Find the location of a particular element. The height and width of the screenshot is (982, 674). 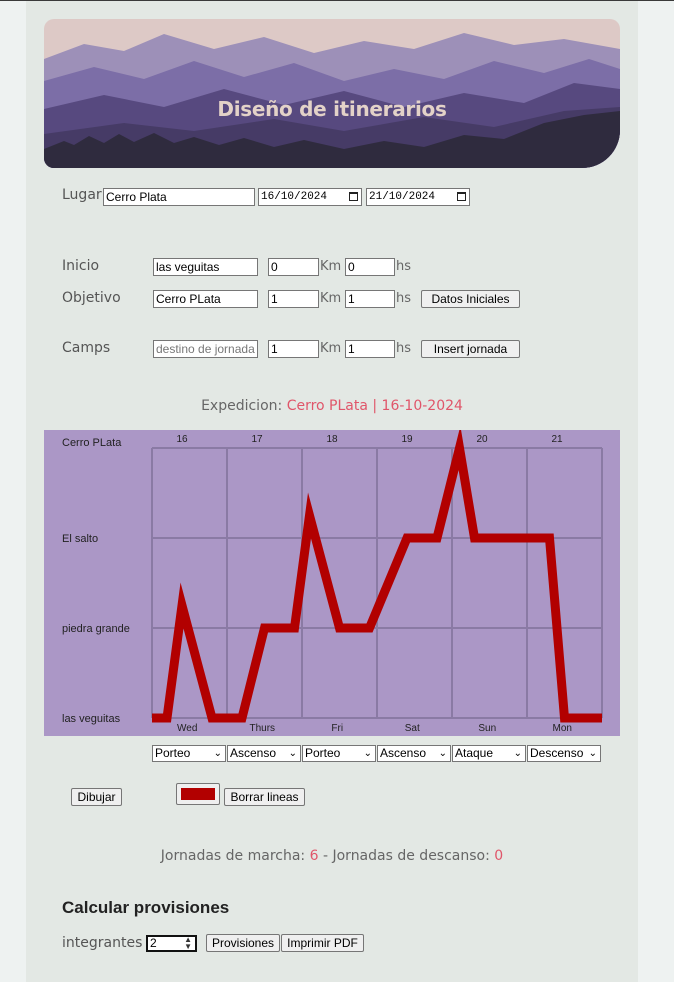

y-axis-label: El salto is located at coordinates (80, 539).